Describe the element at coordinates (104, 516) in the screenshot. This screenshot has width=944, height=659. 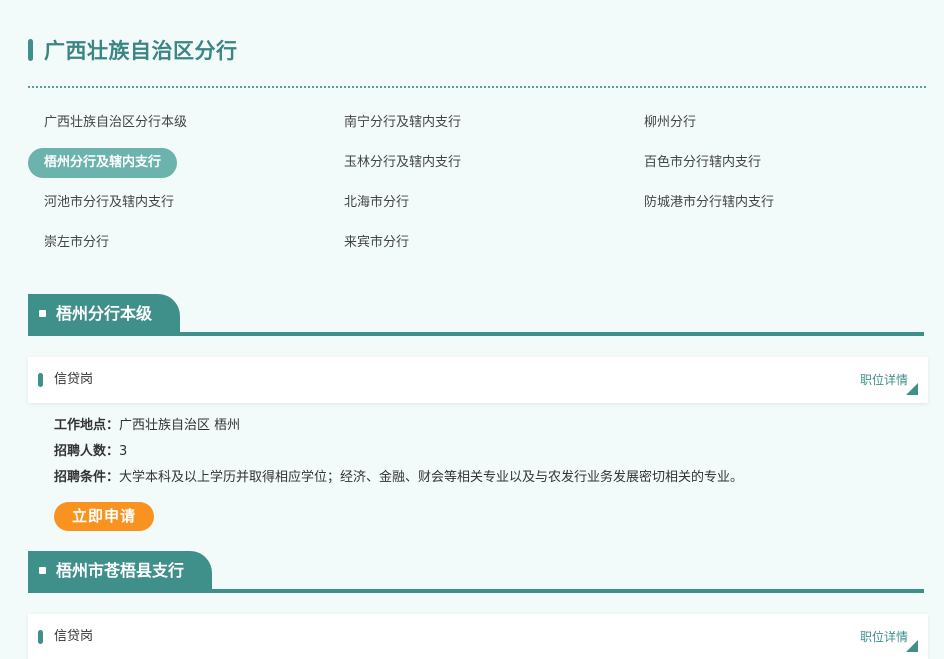
I see `apply-button: 立即申请` at that location.